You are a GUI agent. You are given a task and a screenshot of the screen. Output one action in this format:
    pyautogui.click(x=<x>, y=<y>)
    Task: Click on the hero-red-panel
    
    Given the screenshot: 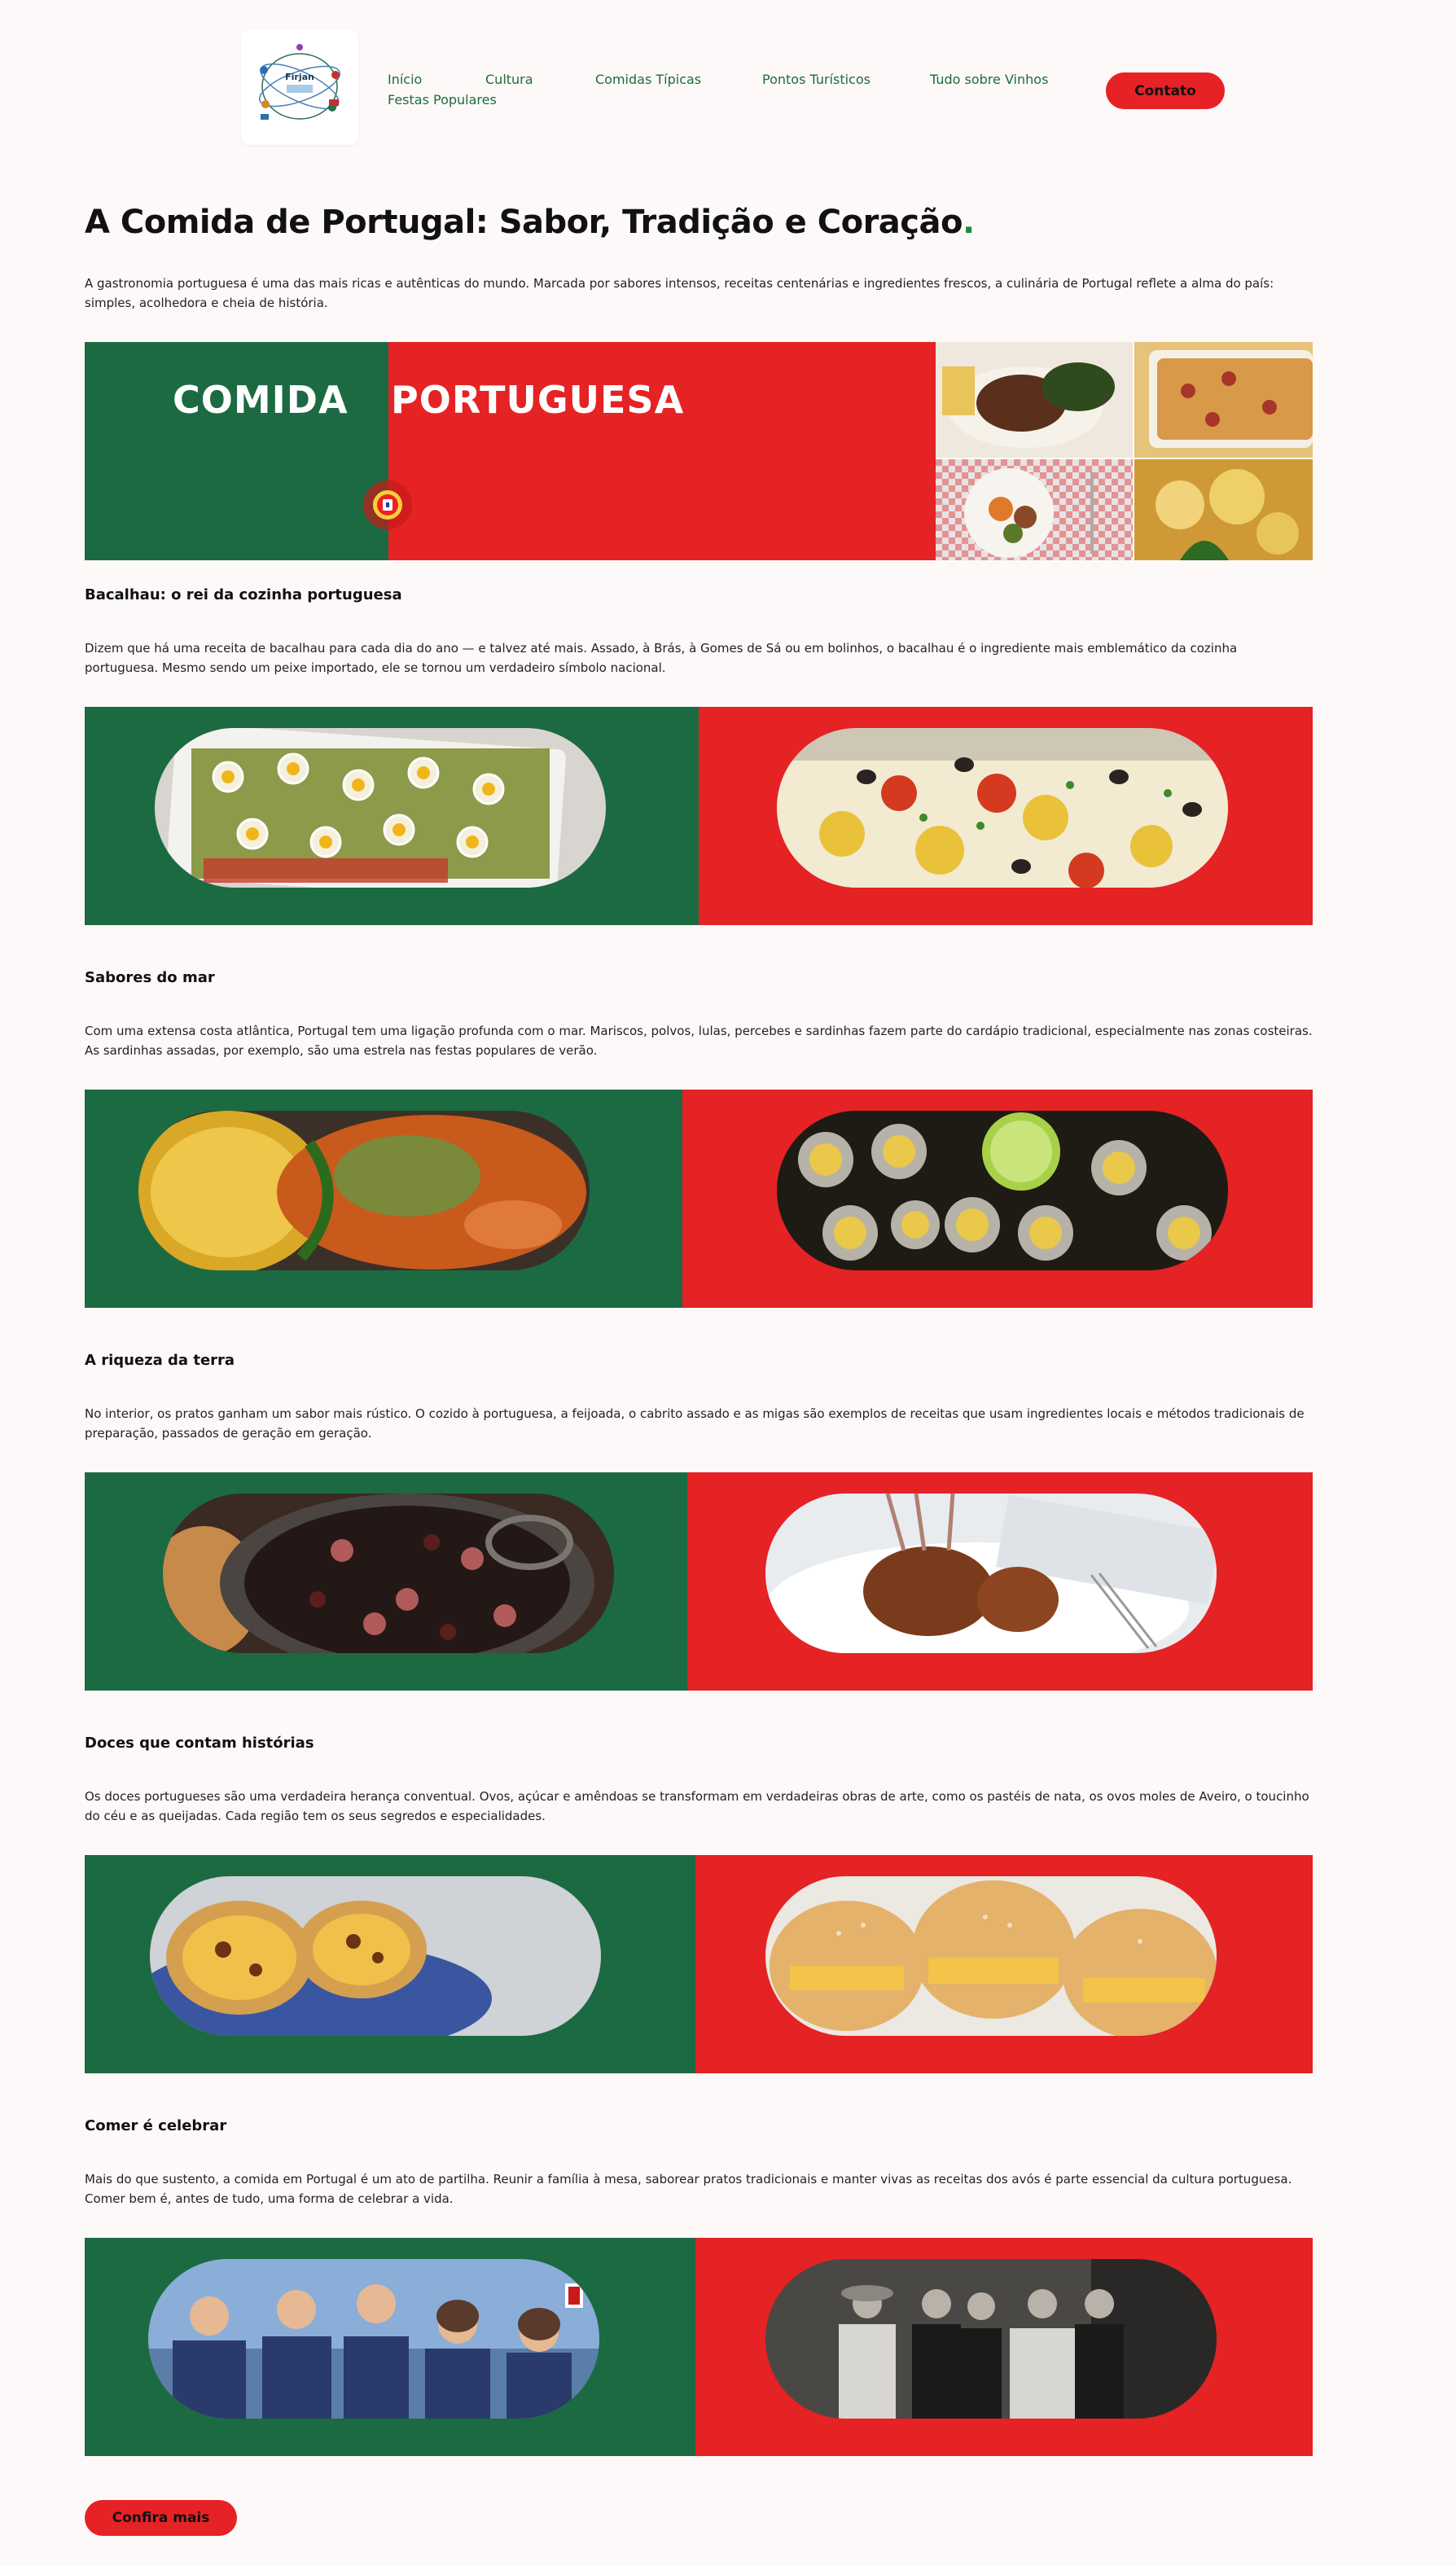 What is the action you would take?
    pyautogui.click(x=662, y=451)
    